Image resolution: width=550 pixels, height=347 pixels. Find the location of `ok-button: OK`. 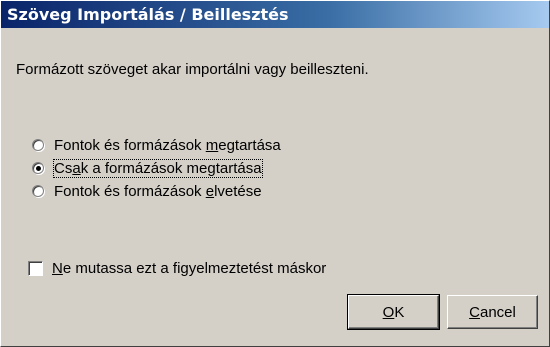

ok-button: OK is located at coordinates (393, 312).